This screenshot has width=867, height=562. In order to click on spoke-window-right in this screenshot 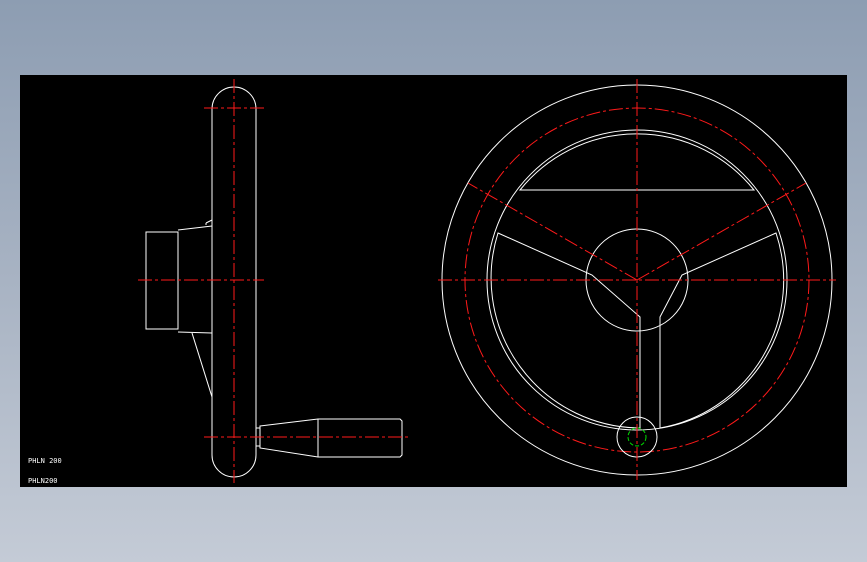, I will do `click(722, 330)`.